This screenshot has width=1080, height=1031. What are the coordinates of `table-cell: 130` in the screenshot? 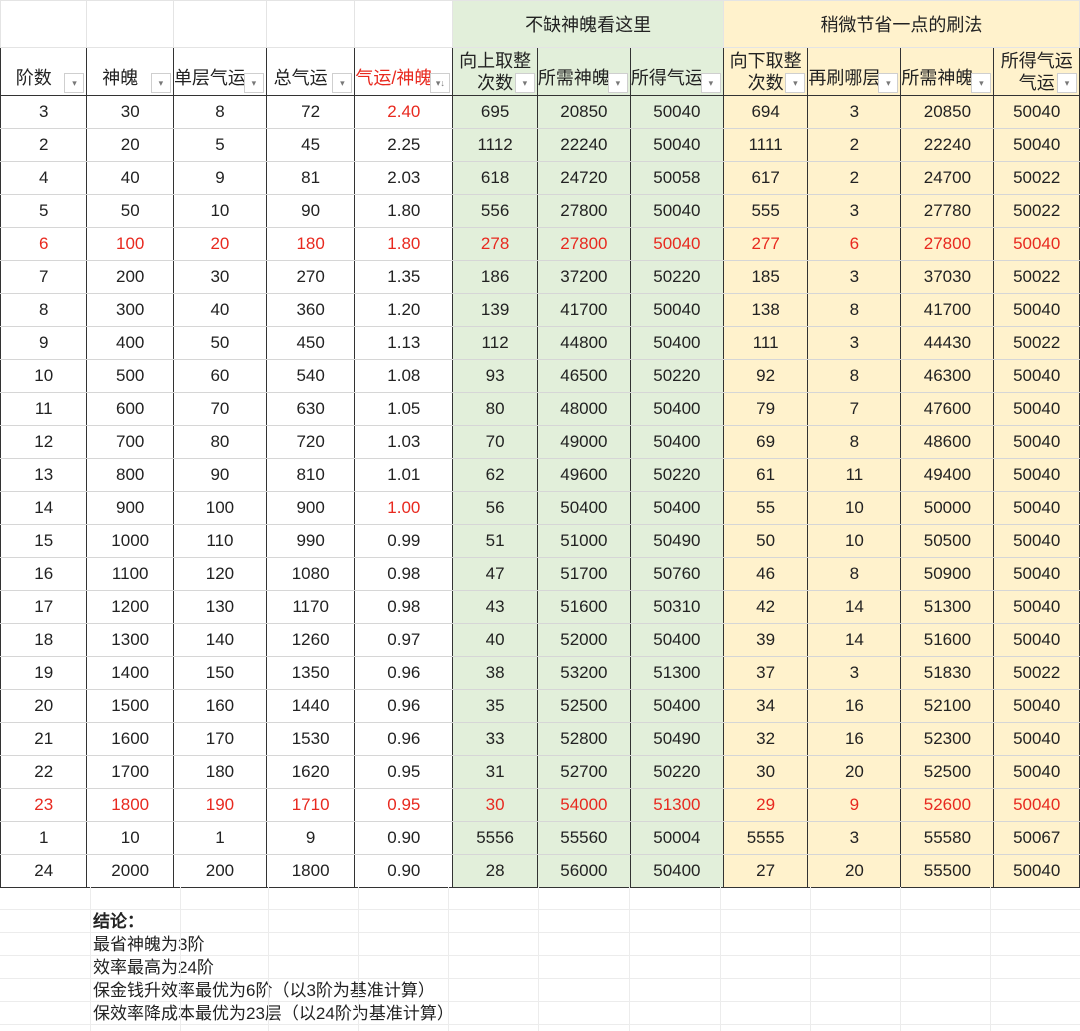 It's located at (219, 607).